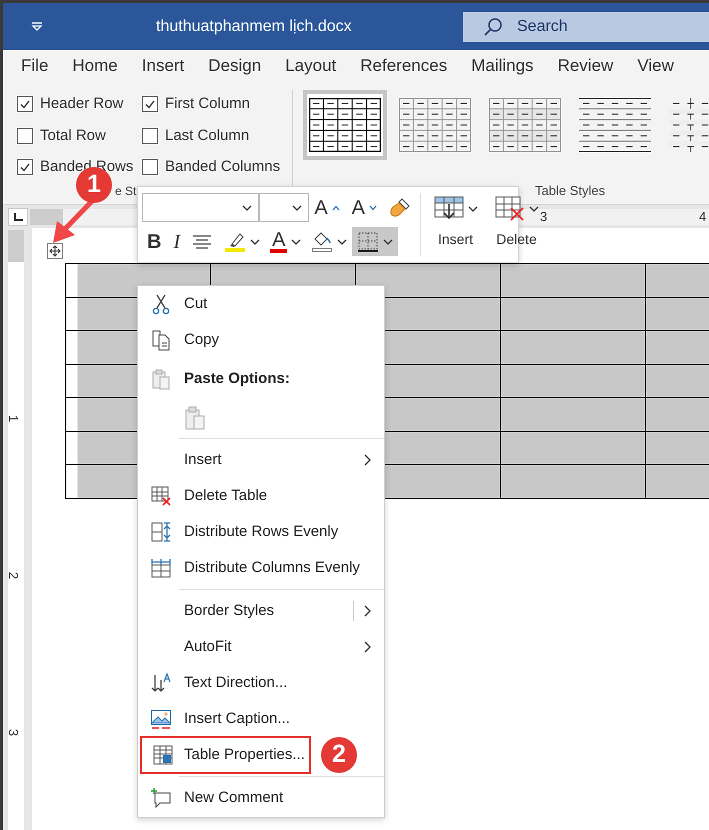 This screenshot has width=709, height=830. Describe the element at coordinates (161, 683) in the screenshot. I see `text-direction-icon` at that location.